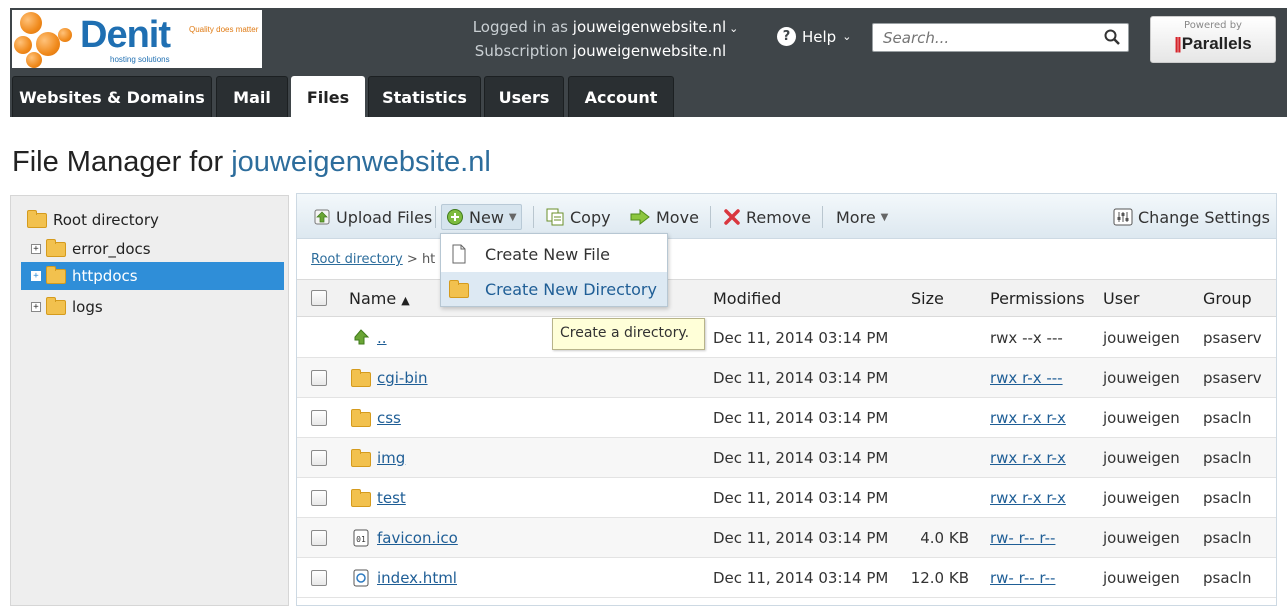  Describe the element at coordinates (328, 96) in the screenshot. I see `tab-files: Files` at that location.